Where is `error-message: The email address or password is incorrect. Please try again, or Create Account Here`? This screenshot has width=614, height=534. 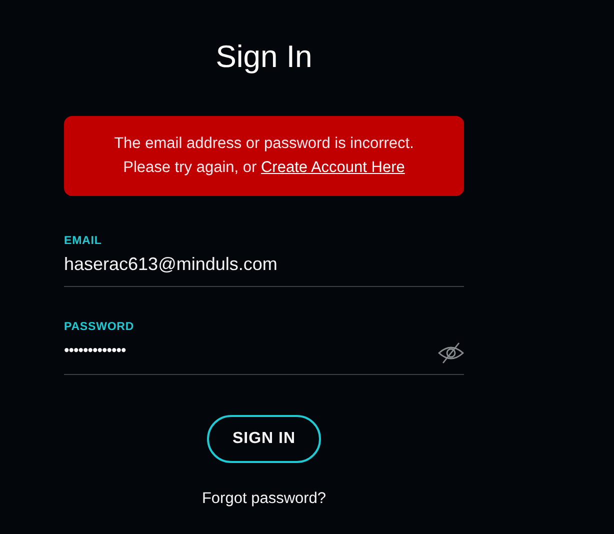
error-message: The email address or password is incorrect. Please try again, or Create Account Here is located at coordinates (264, 156).